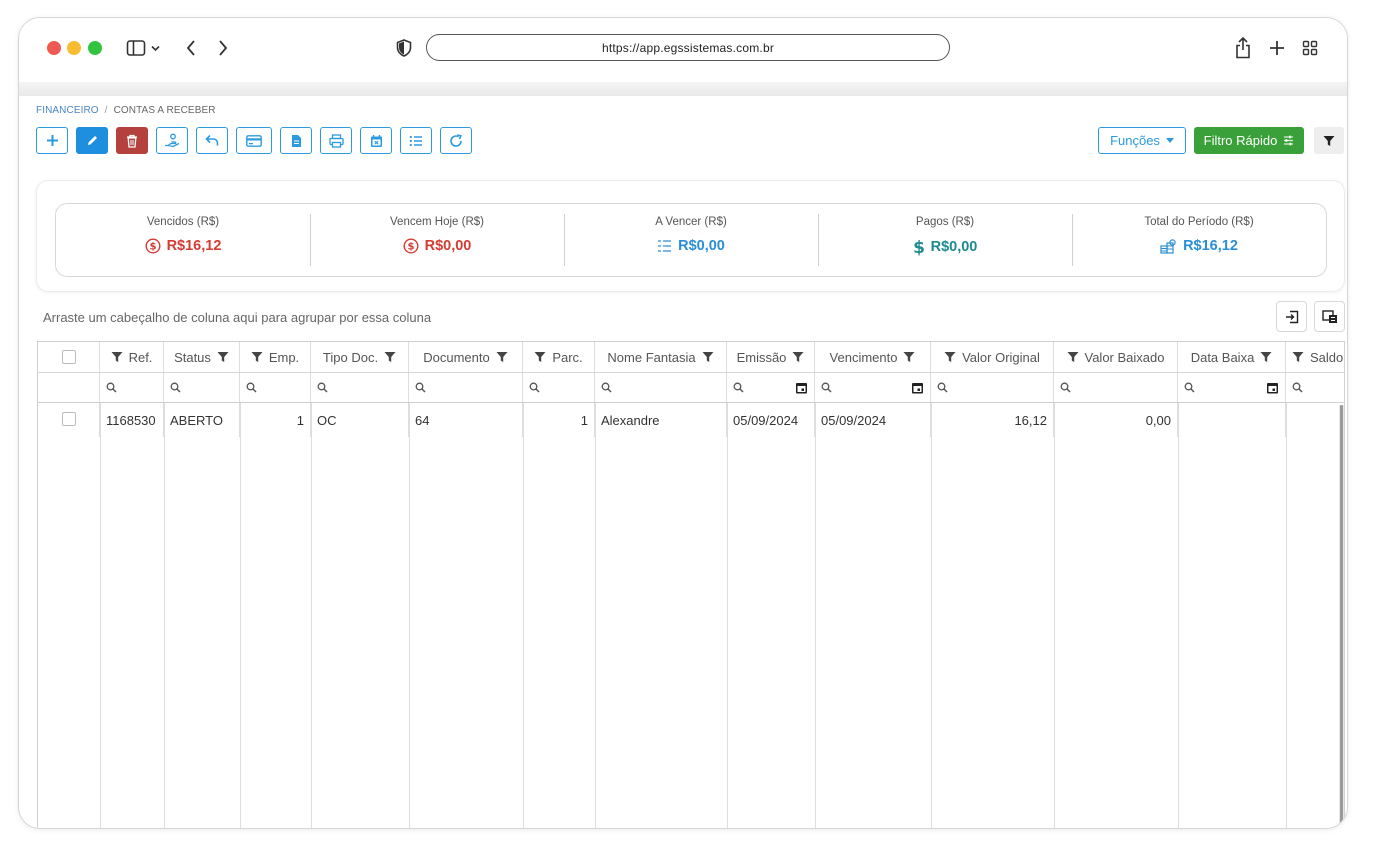  What do you see at coordinates (68, 357) in the screenshot?
I see `select-all-checkbox` at bounding box center [68, 357].